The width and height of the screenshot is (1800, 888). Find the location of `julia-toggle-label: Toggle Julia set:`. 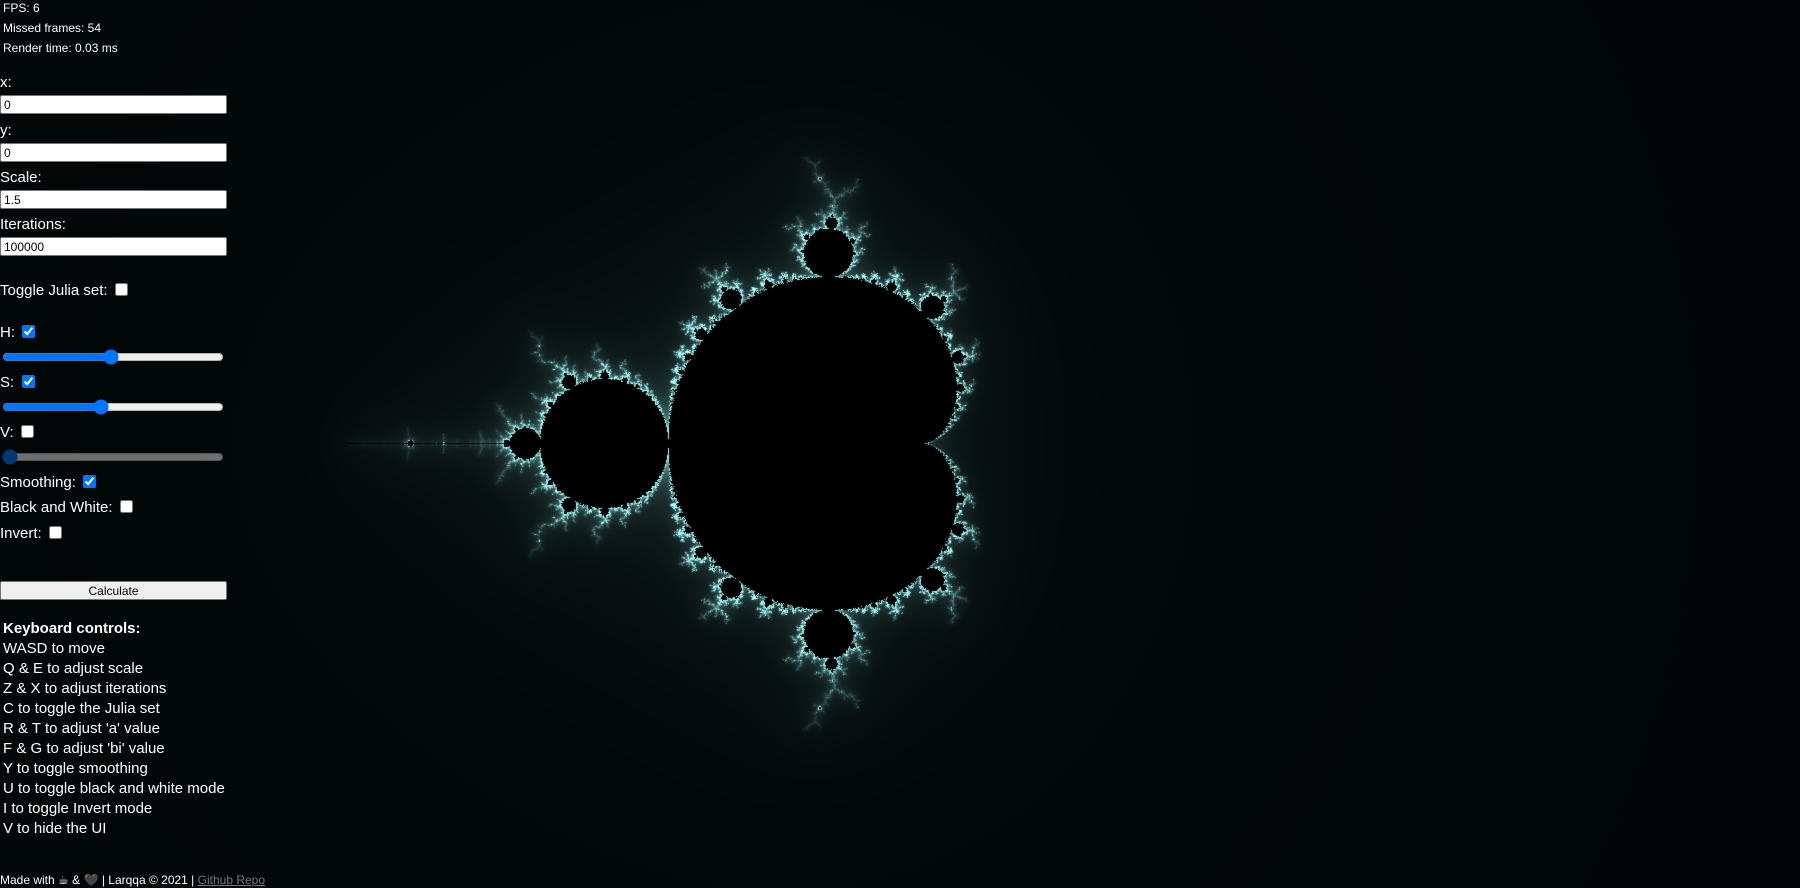

julia-toggle-label: Toggle Julia set: is located at coordinates (54, 290).